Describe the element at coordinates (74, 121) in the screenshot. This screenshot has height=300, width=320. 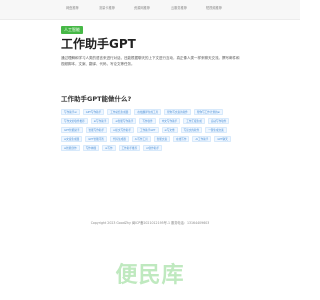
I see `tag-item: 写作文的软件推荐` at that location.